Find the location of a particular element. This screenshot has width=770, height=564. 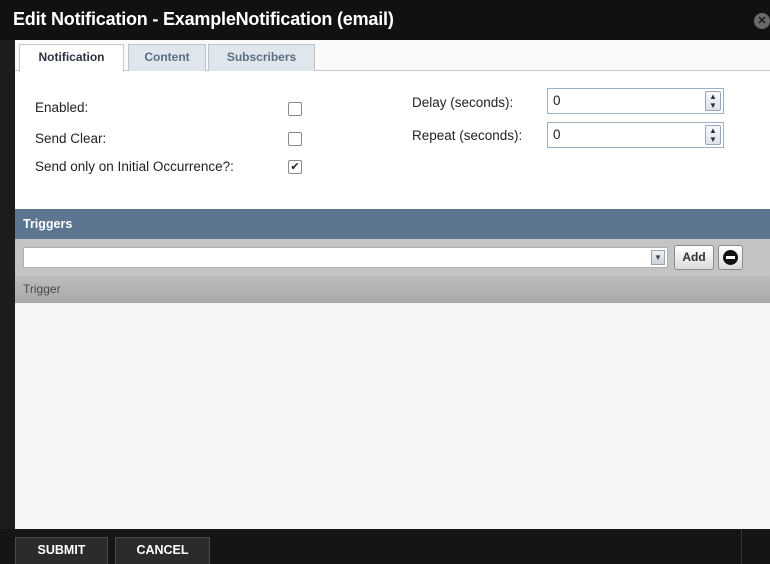

dialog-footer: SUBMIT CANCEL is located at coordinates (385, 546).